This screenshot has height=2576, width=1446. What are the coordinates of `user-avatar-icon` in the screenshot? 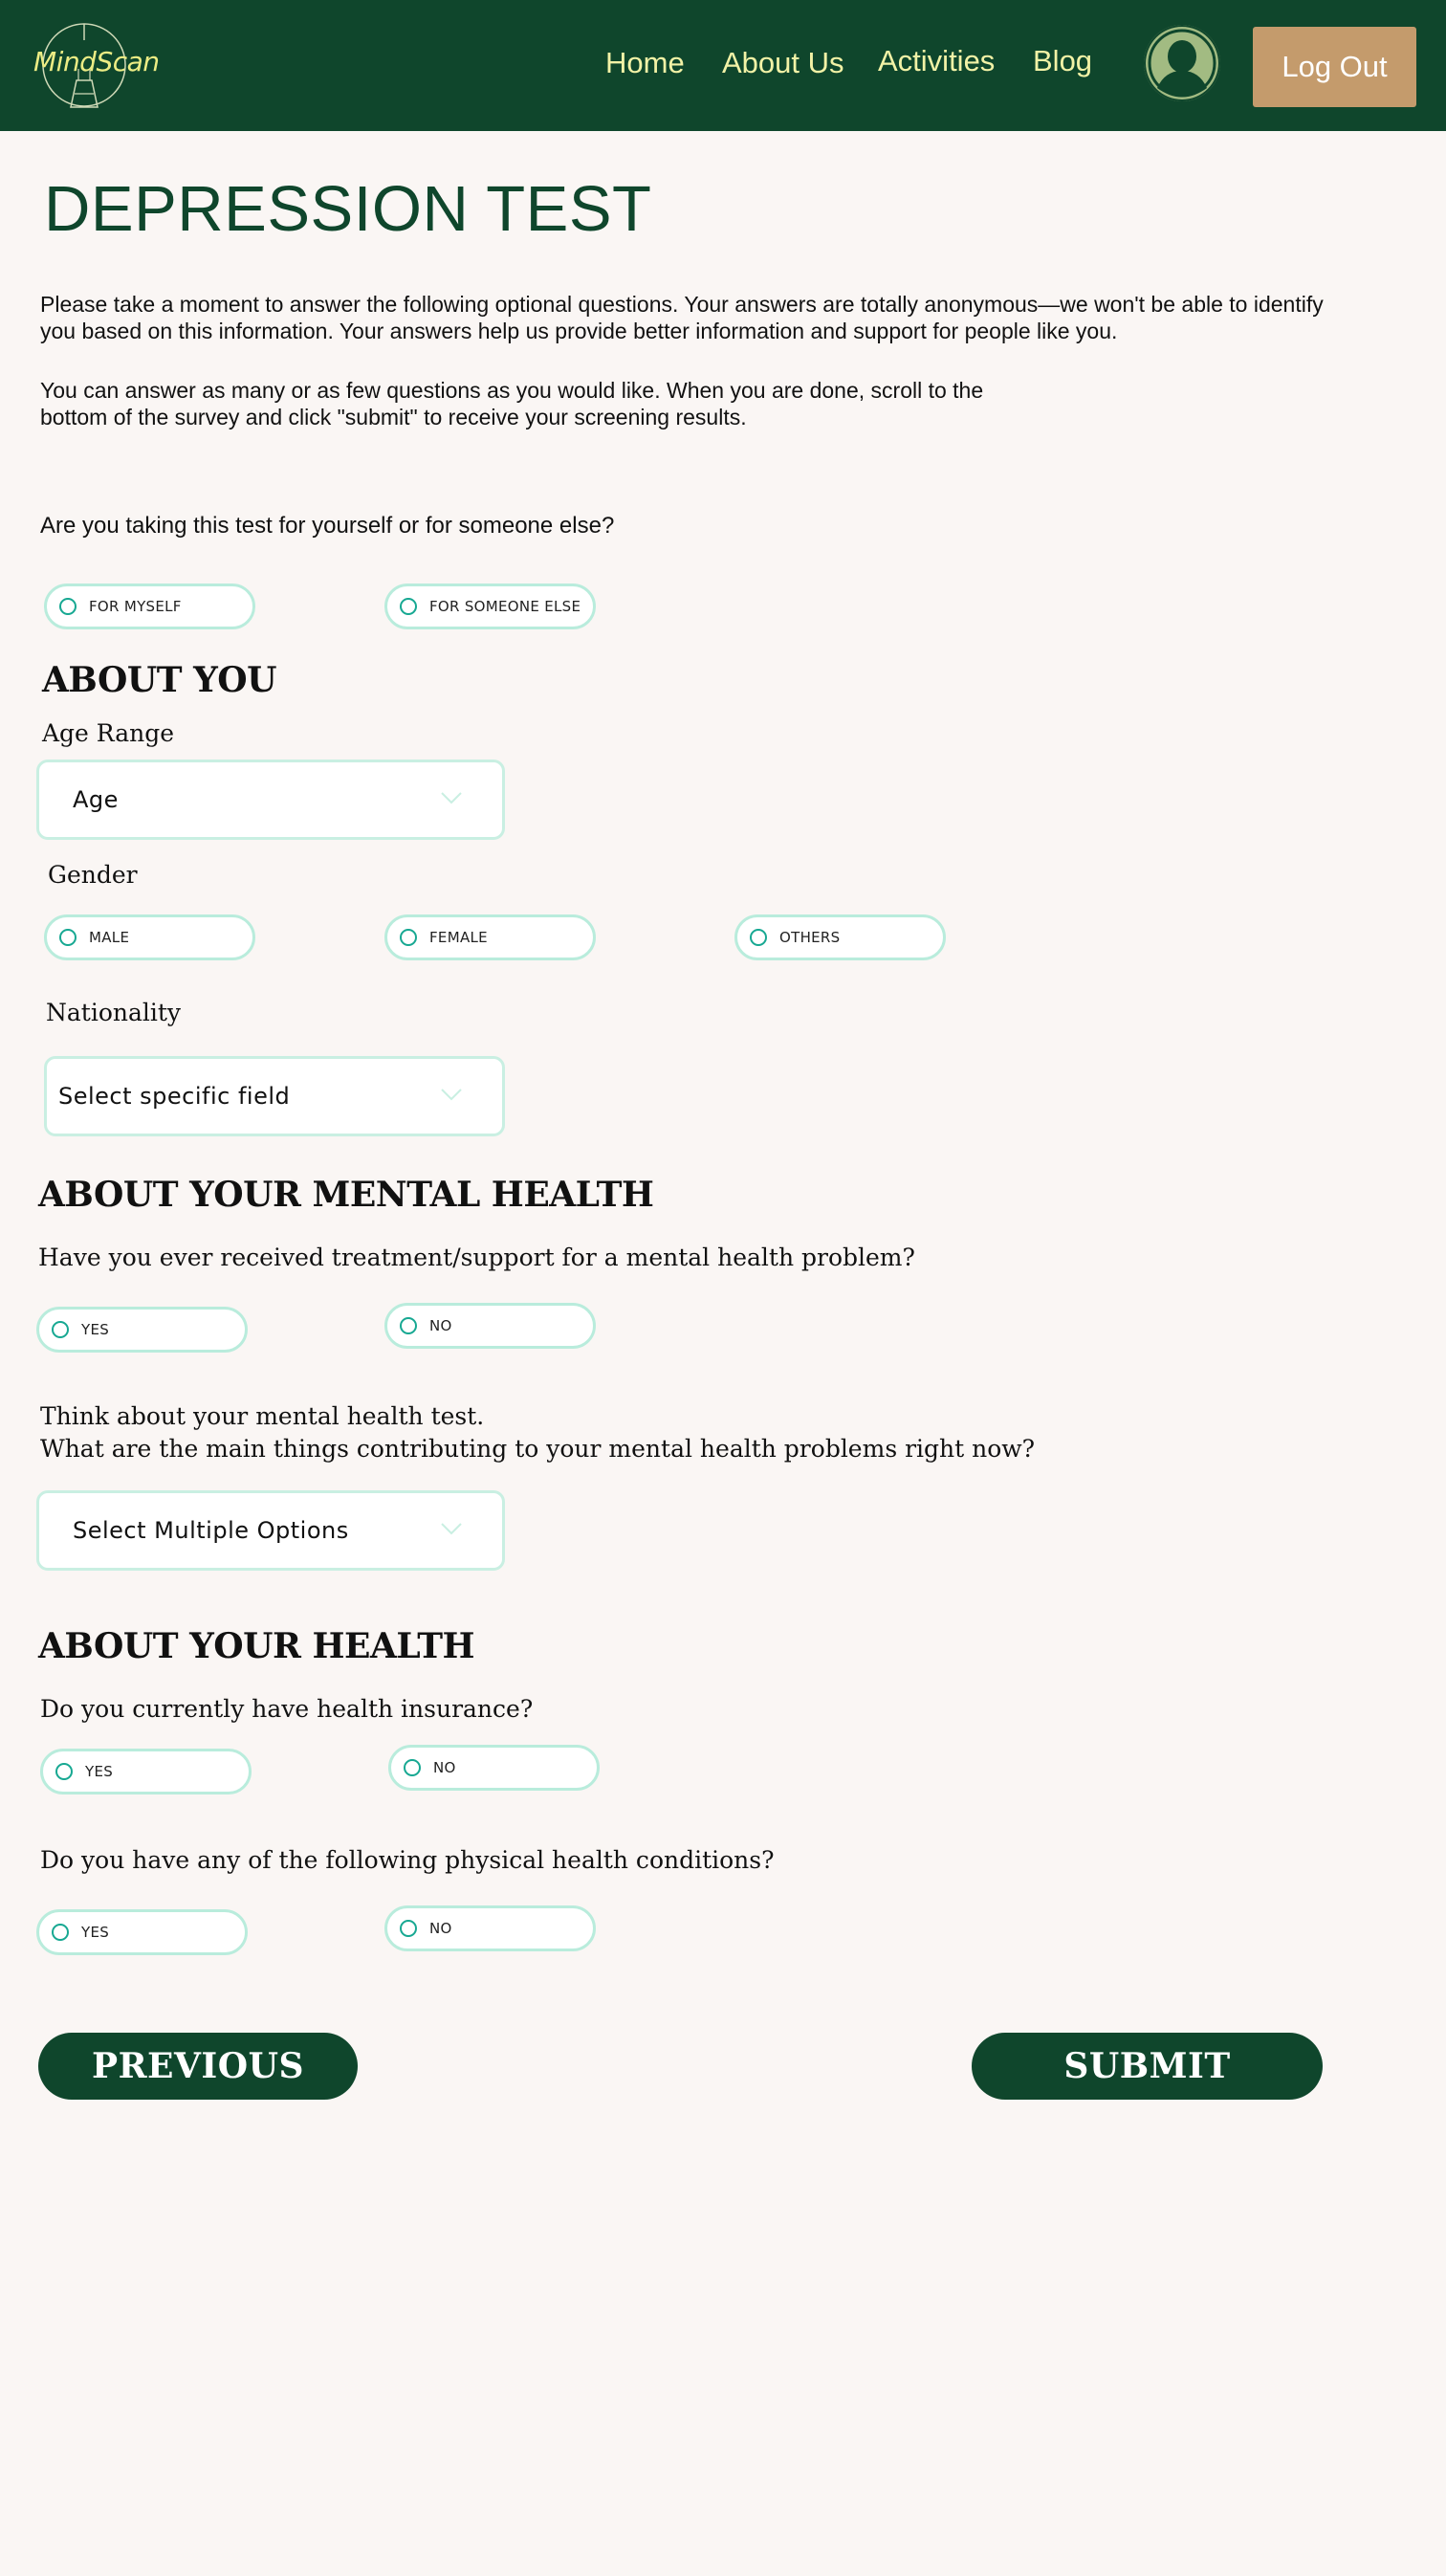 It's located at (1182, 63).